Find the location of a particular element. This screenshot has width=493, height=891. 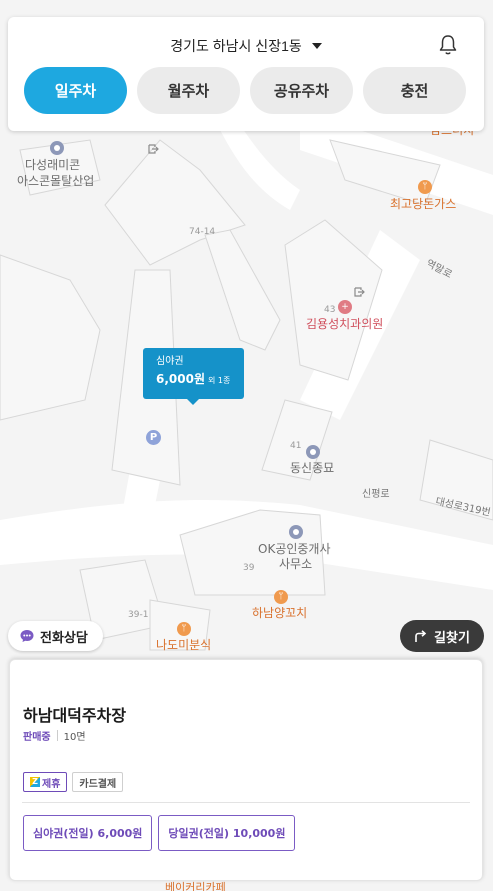

directions-label: 길찾기 is located at coordinates (452, 638).